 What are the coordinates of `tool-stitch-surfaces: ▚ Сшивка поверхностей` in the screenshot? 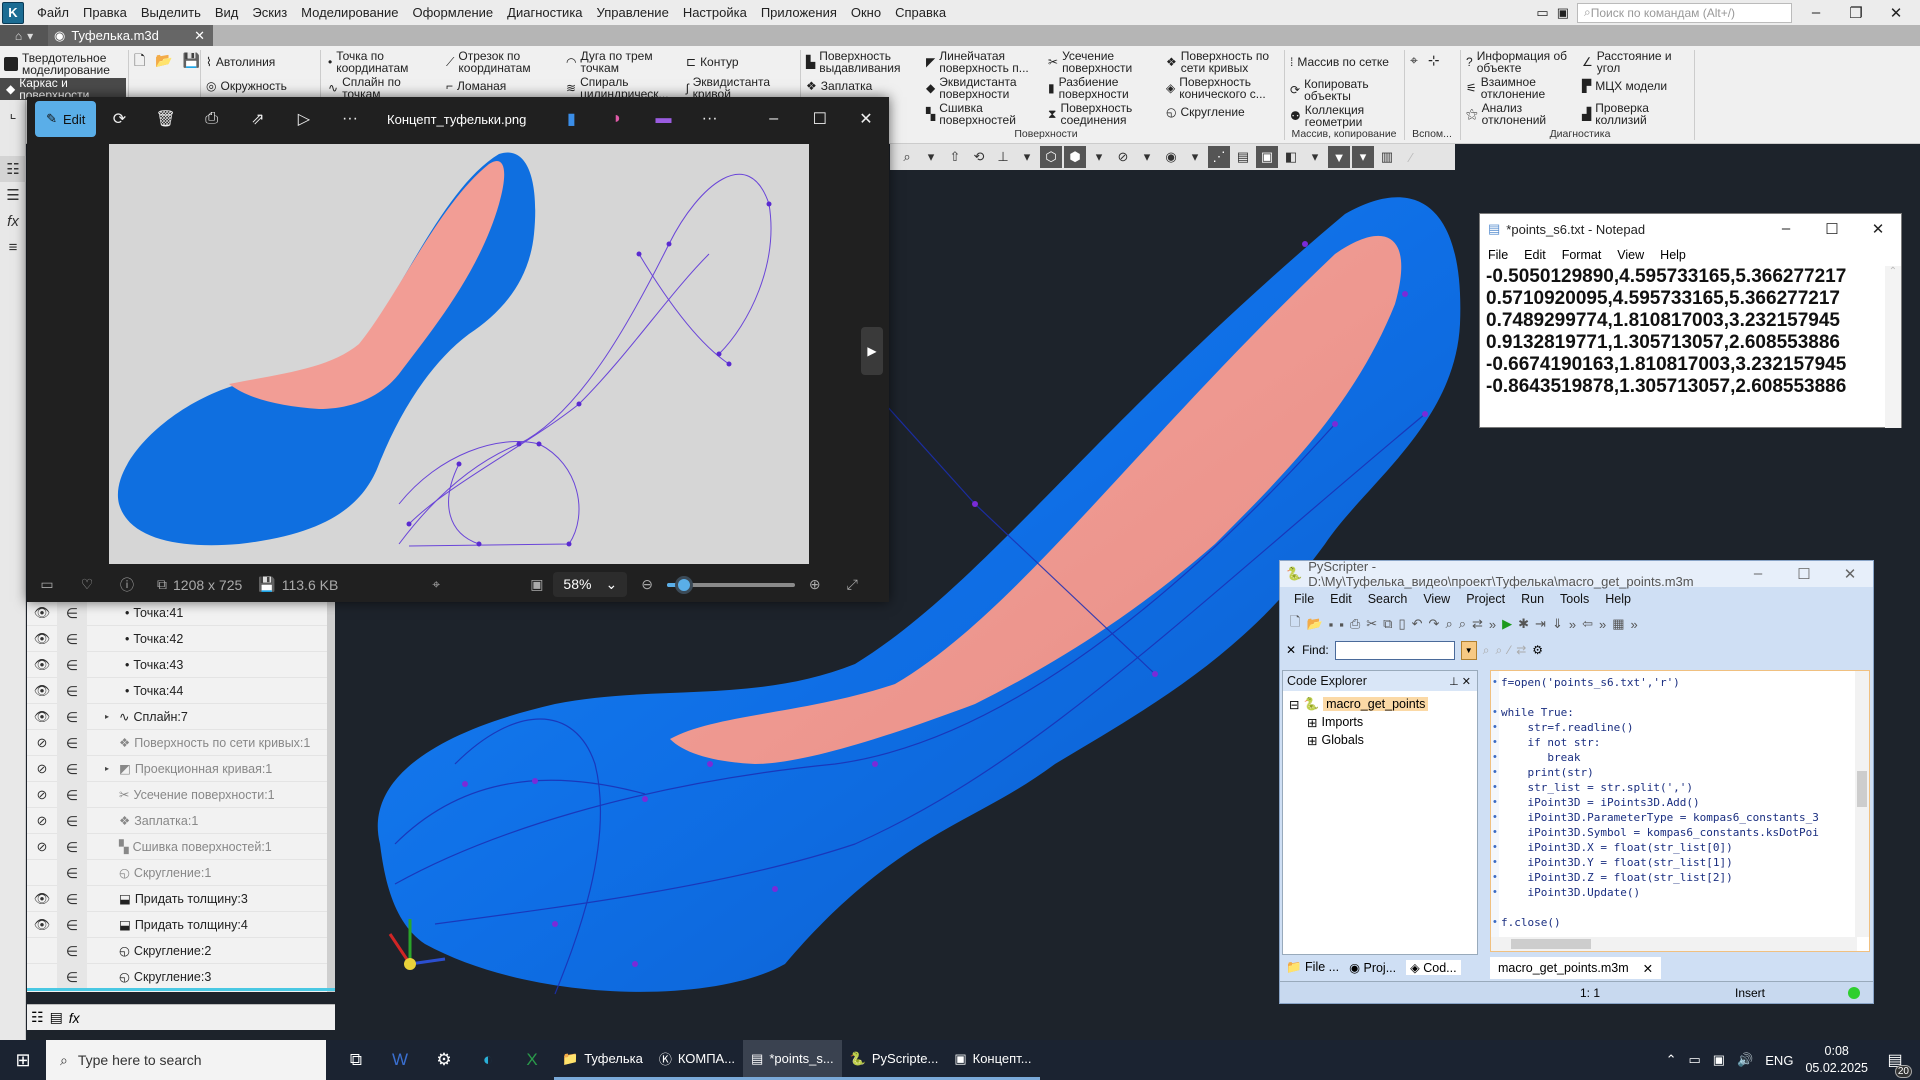 It's located at (981, 114).